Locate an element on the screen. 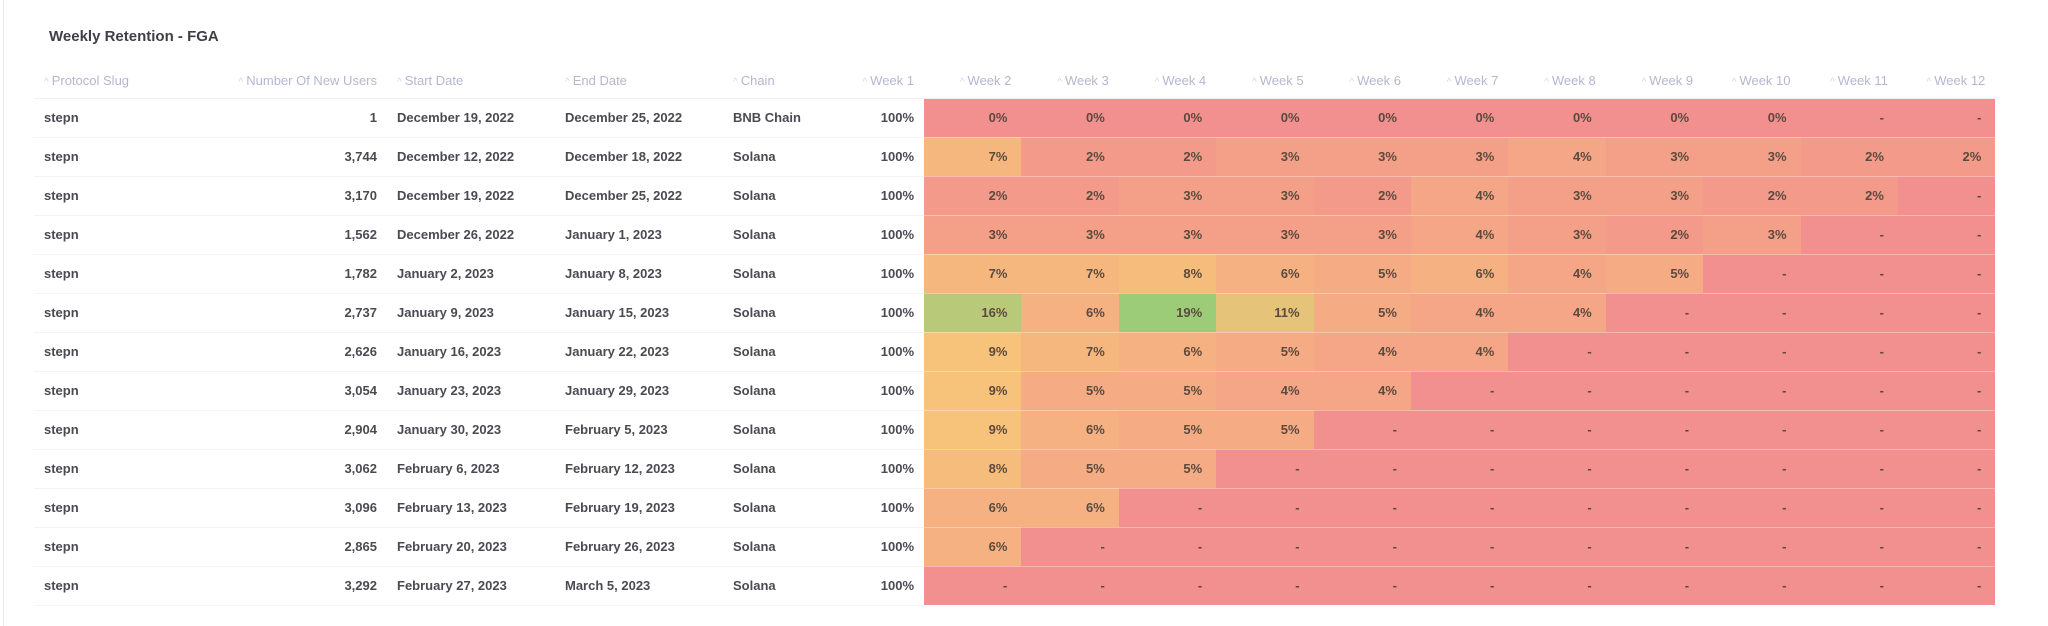 This screenshot has height=626, width=2048. heat-cell-week-3: - is located at coordinates (1070, 547).